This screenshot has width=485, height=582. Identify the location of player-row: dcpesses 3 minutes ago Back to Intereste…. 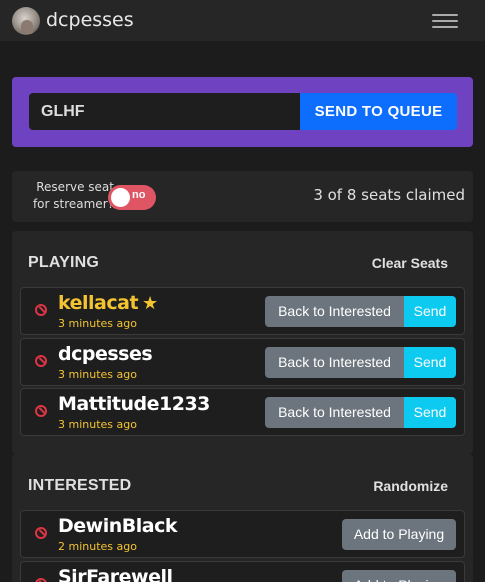
(242, 362).